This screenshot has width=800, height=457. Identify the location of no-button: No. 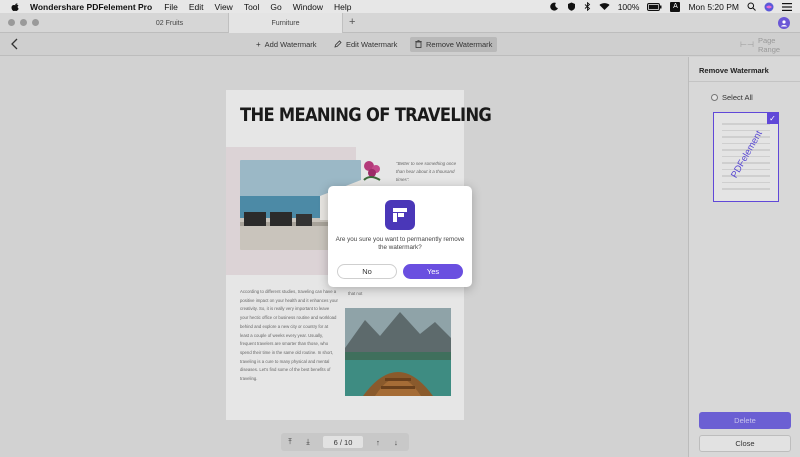
(367, 271).